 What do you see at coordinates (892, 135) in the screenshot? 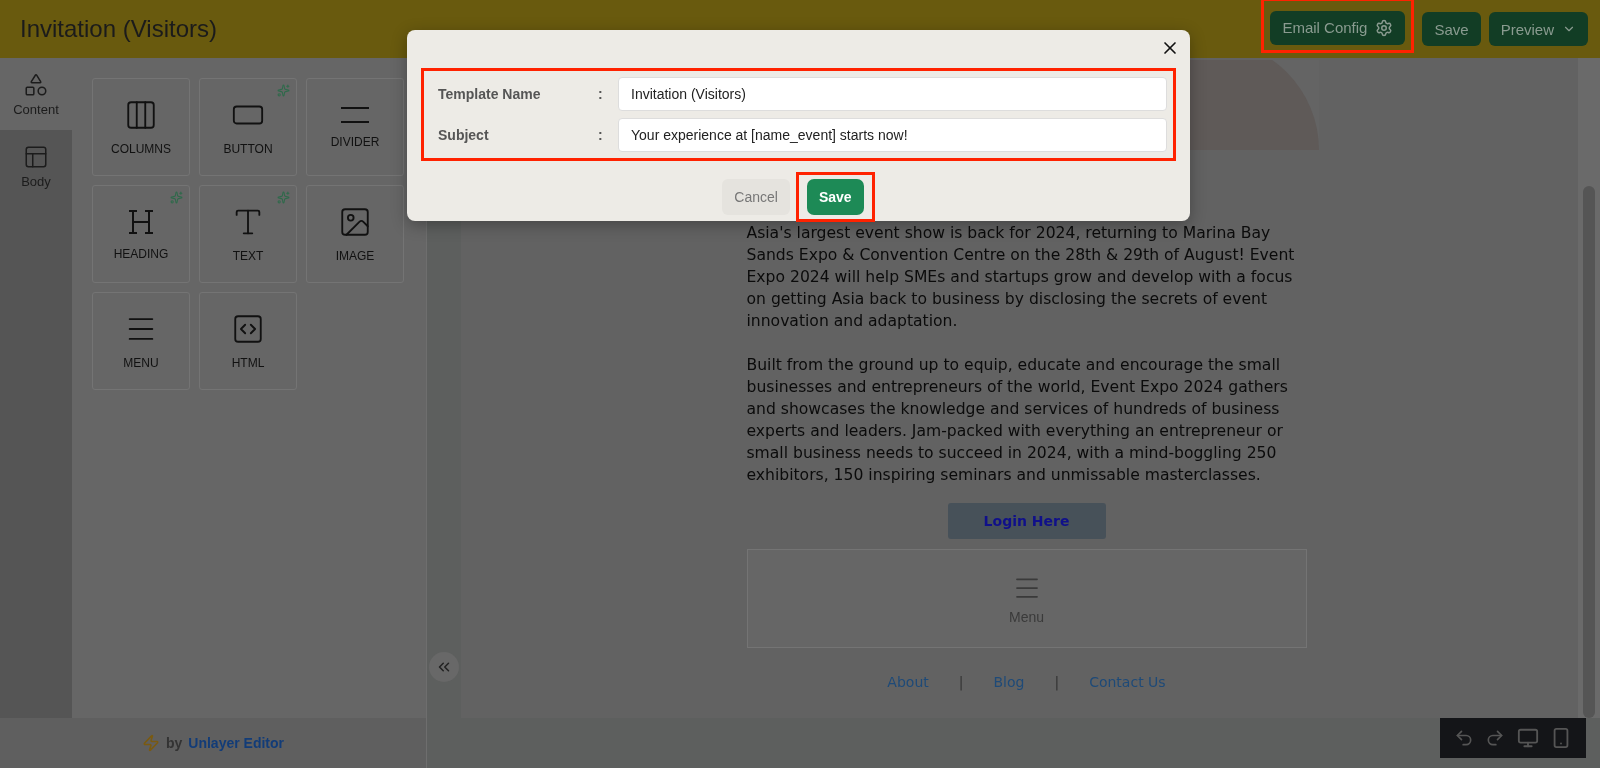
I see `input-field: Your experience at [name_event] starts now!` at bounding box center [892, 135].